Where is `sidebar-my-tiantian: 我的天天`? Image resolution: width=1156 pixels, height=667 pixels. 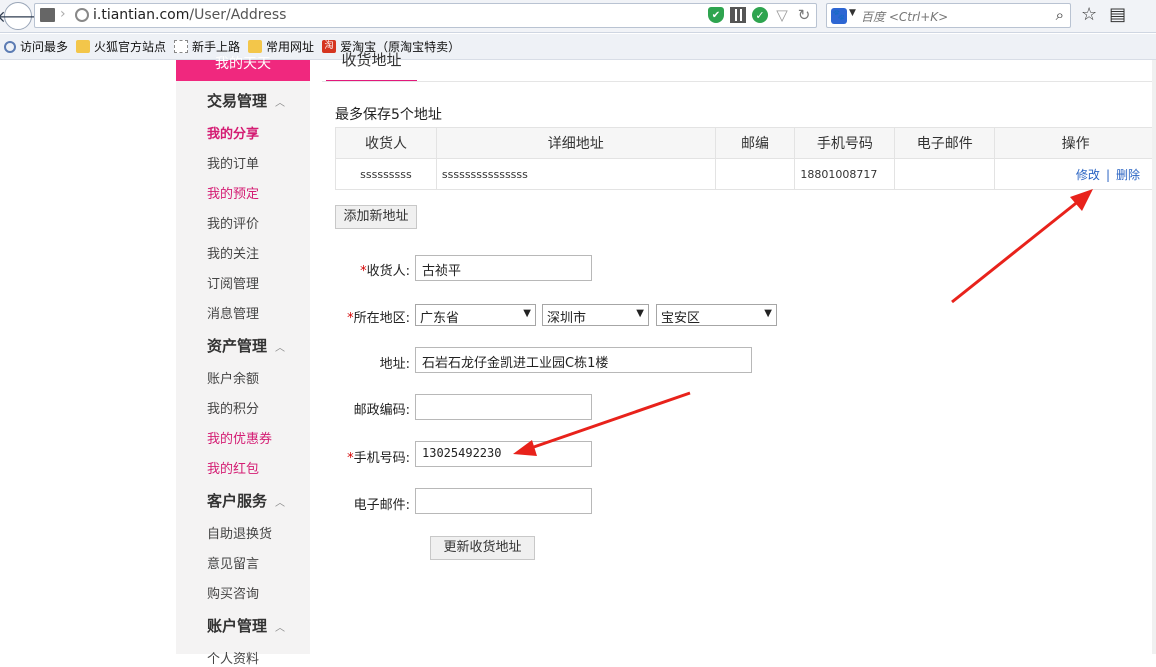
sidebar-my-tiantian: 我的天天 is located at coordinates (243, 70).